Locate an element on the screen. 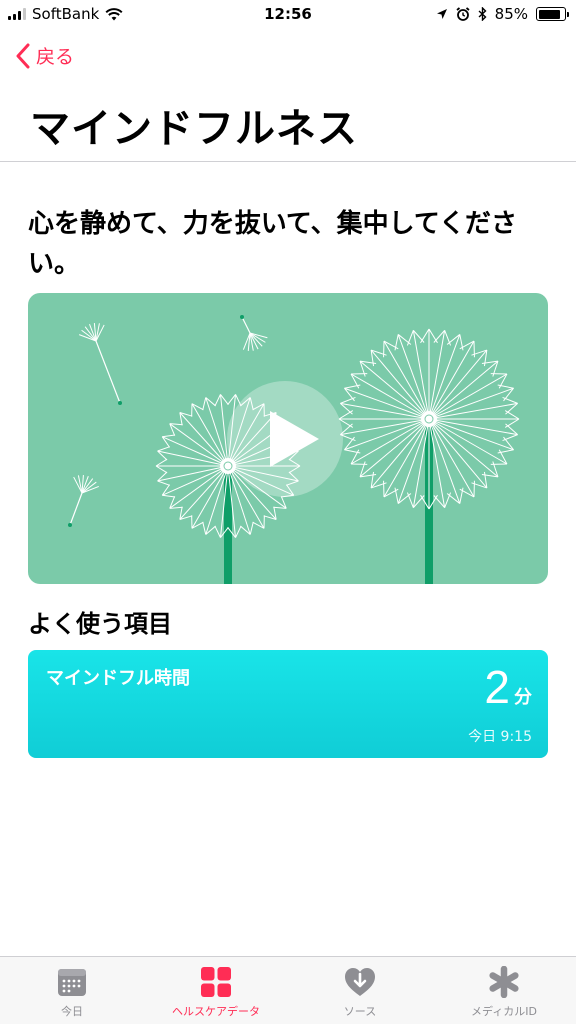 Image resolution: width=576 pixels, height=1024 pixels. tagline: 心を静めて、力を抜いて、集中してください。 is located at coordinates (273, 244).